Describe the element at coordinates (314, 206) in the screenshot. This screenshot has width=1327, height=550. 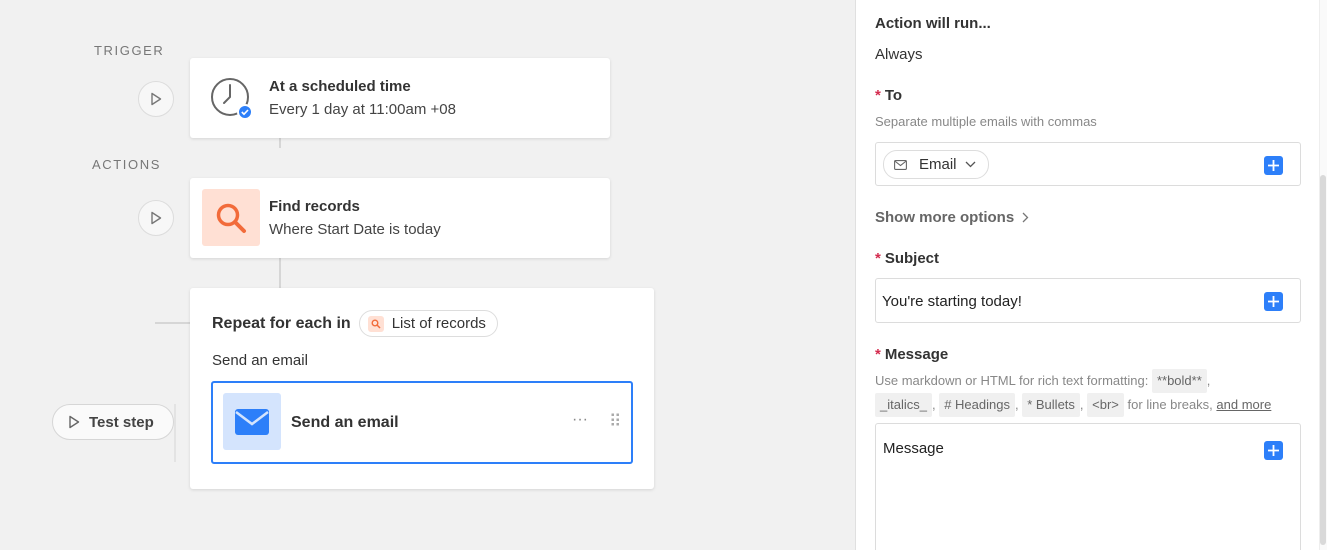
I see `find-title: Find records` at that location.